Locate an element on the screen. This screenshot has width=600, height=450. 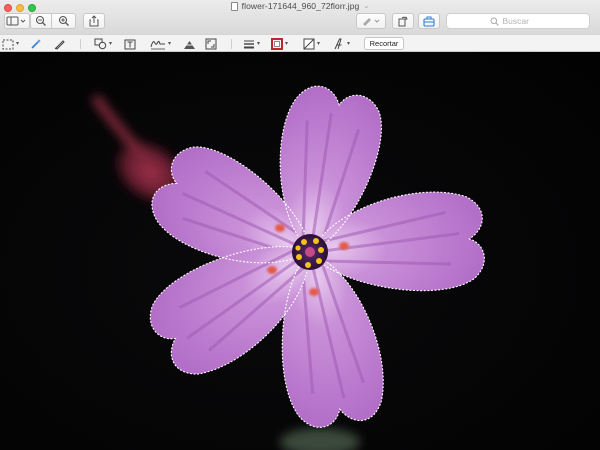
zoom-out-icon is located at coordinates (40, 20).